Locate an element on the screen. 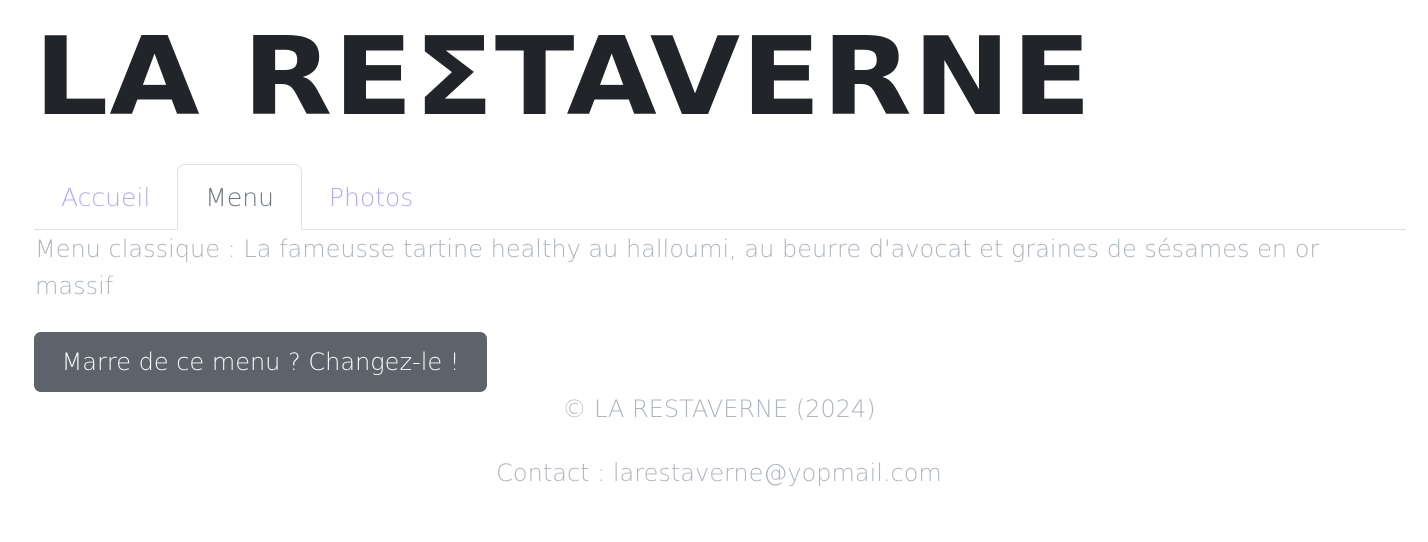  change-menu-button: Marre de ce menu ? Changez-le ! is located at coordinates (260, 362).